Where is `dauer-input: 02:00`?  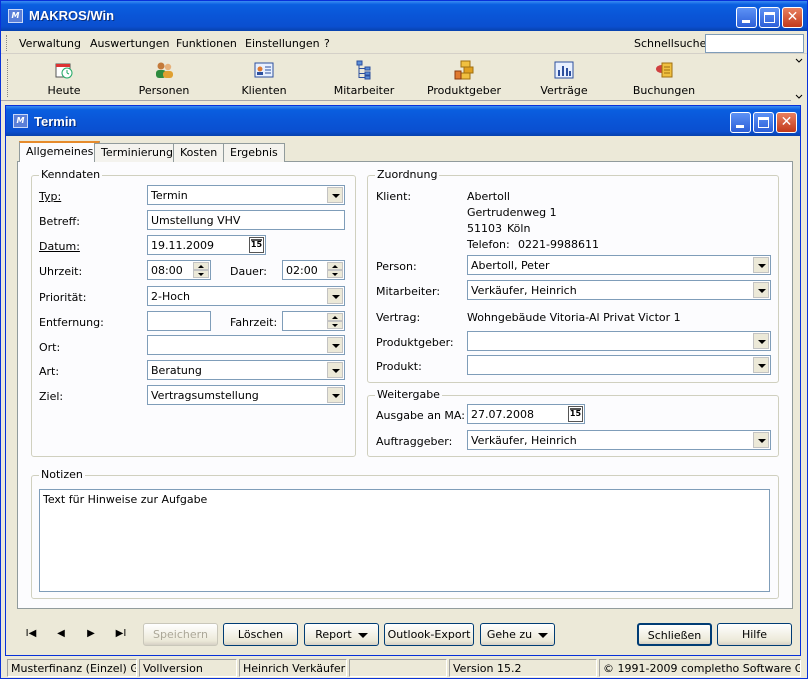 dauer-input: 02:00 is located at coordinates (313, 270).